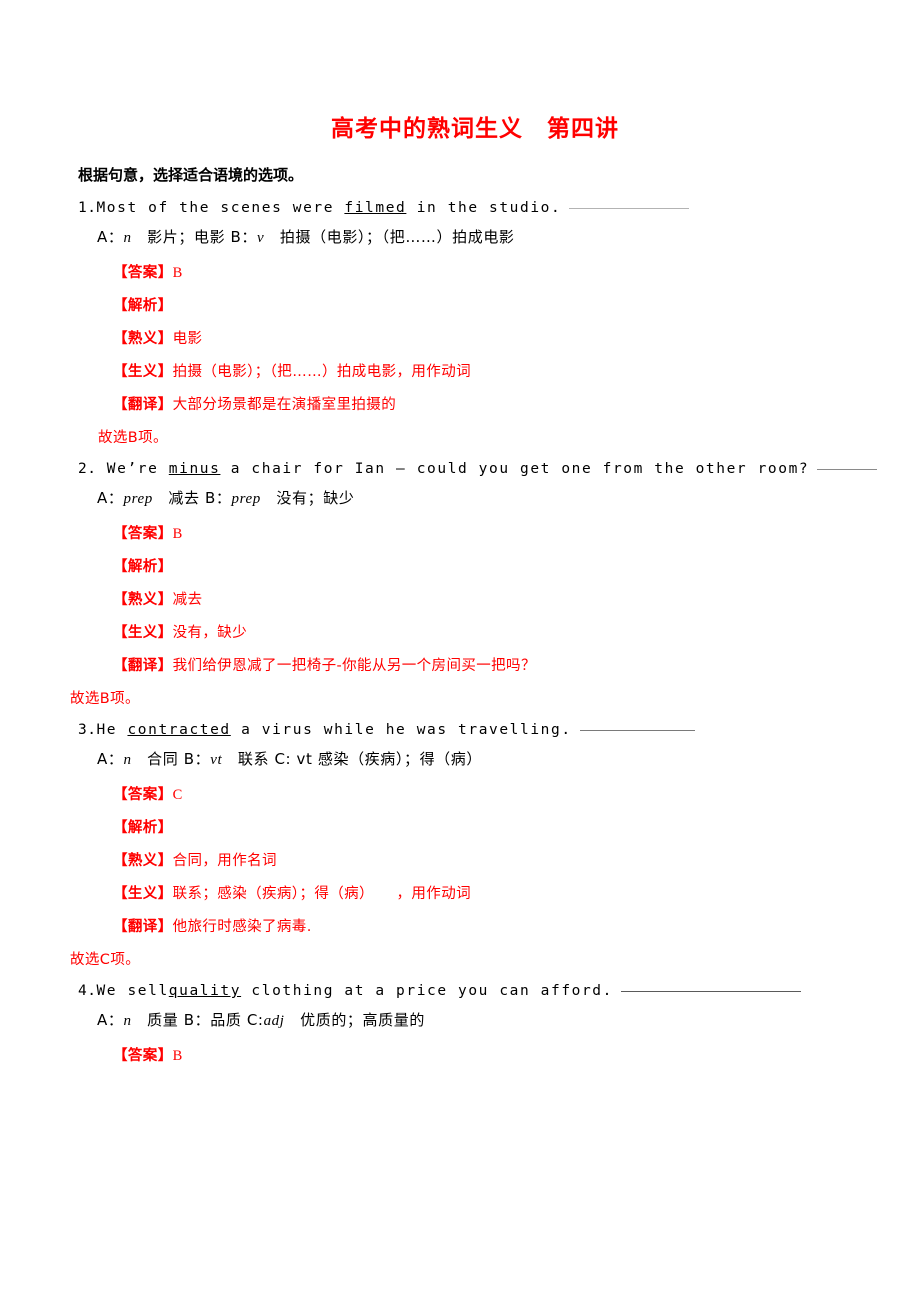 Image resolution: width=920 pixels, height=1302 pixels. What do you see at coordinates (460, 789) in the screenshot?
I see `answer-line-3: 【答案】C` at bounding box center [460, 789].